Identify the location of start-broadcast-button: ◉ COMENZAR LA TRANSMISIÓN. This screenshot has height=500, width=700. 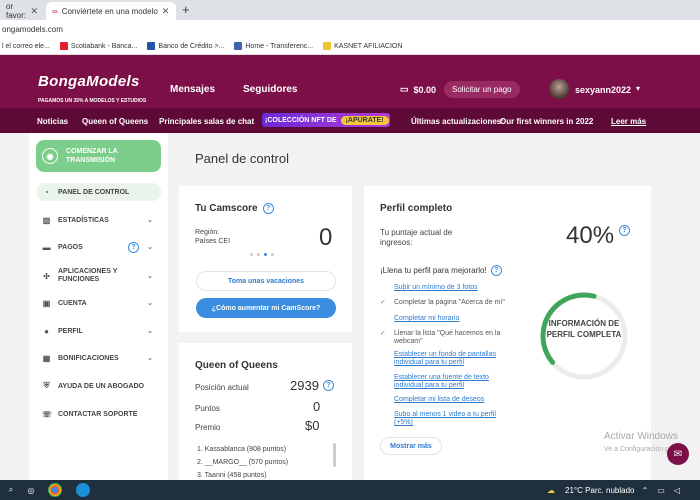
(98, 156).